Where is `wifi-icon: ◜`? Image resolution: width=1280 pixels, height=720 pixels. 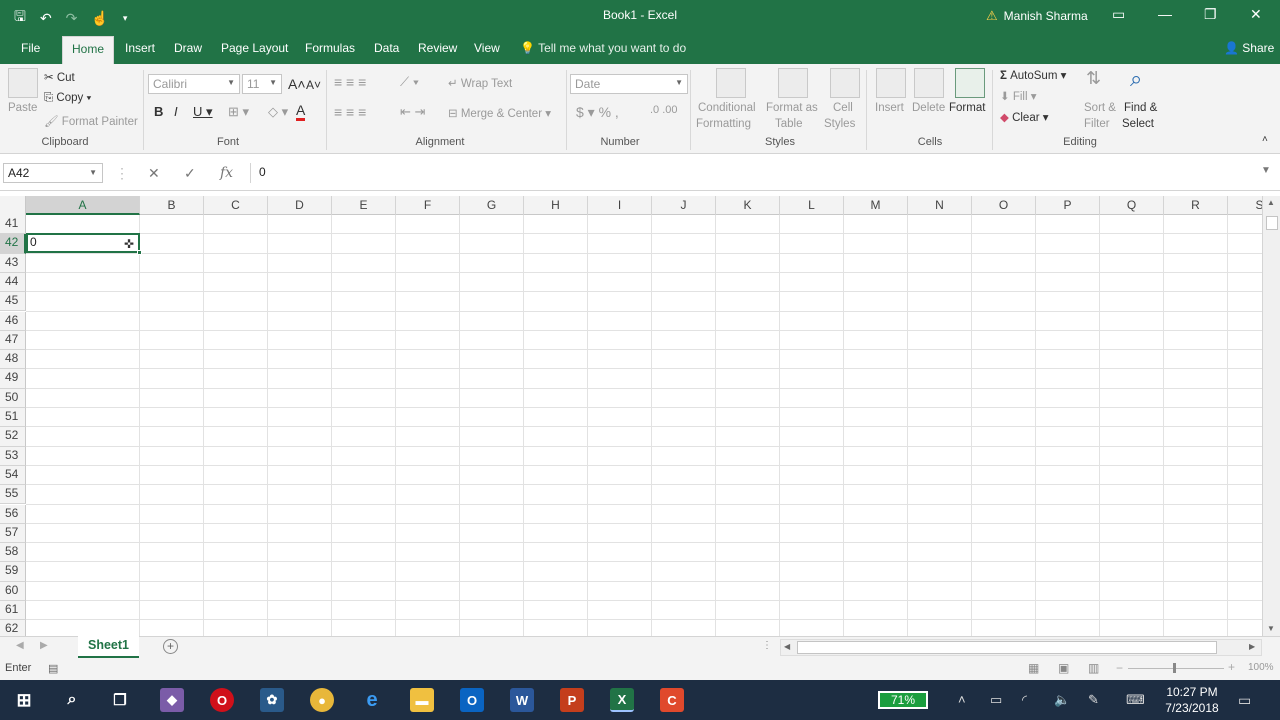
wifi-icon: ◜ is located at coordinates (1024, 700).